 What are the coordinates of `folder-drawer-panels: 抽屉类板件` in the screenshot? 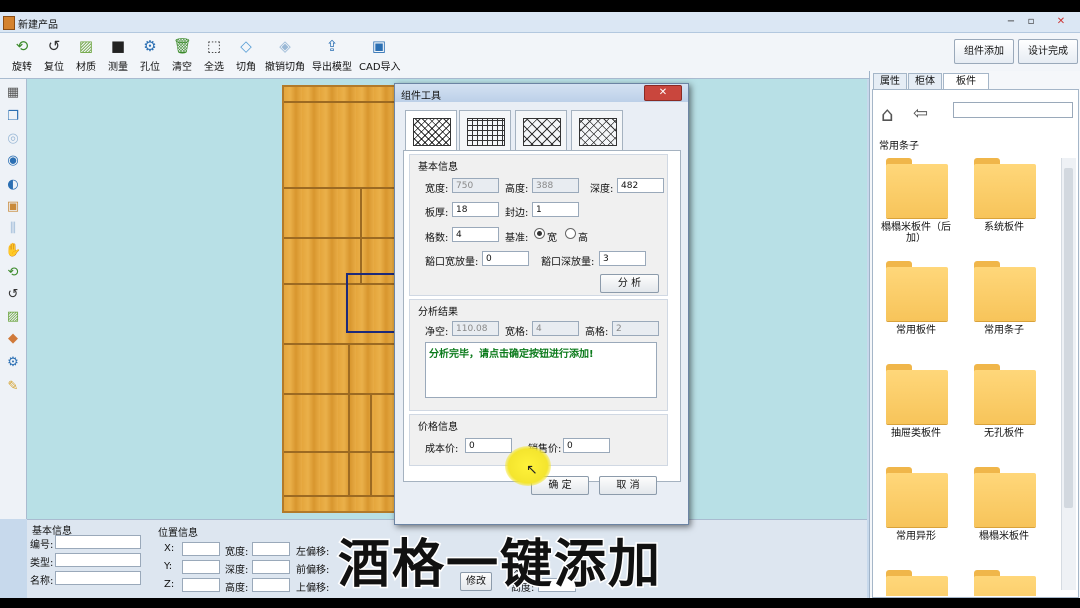 It's located at (916, 409).